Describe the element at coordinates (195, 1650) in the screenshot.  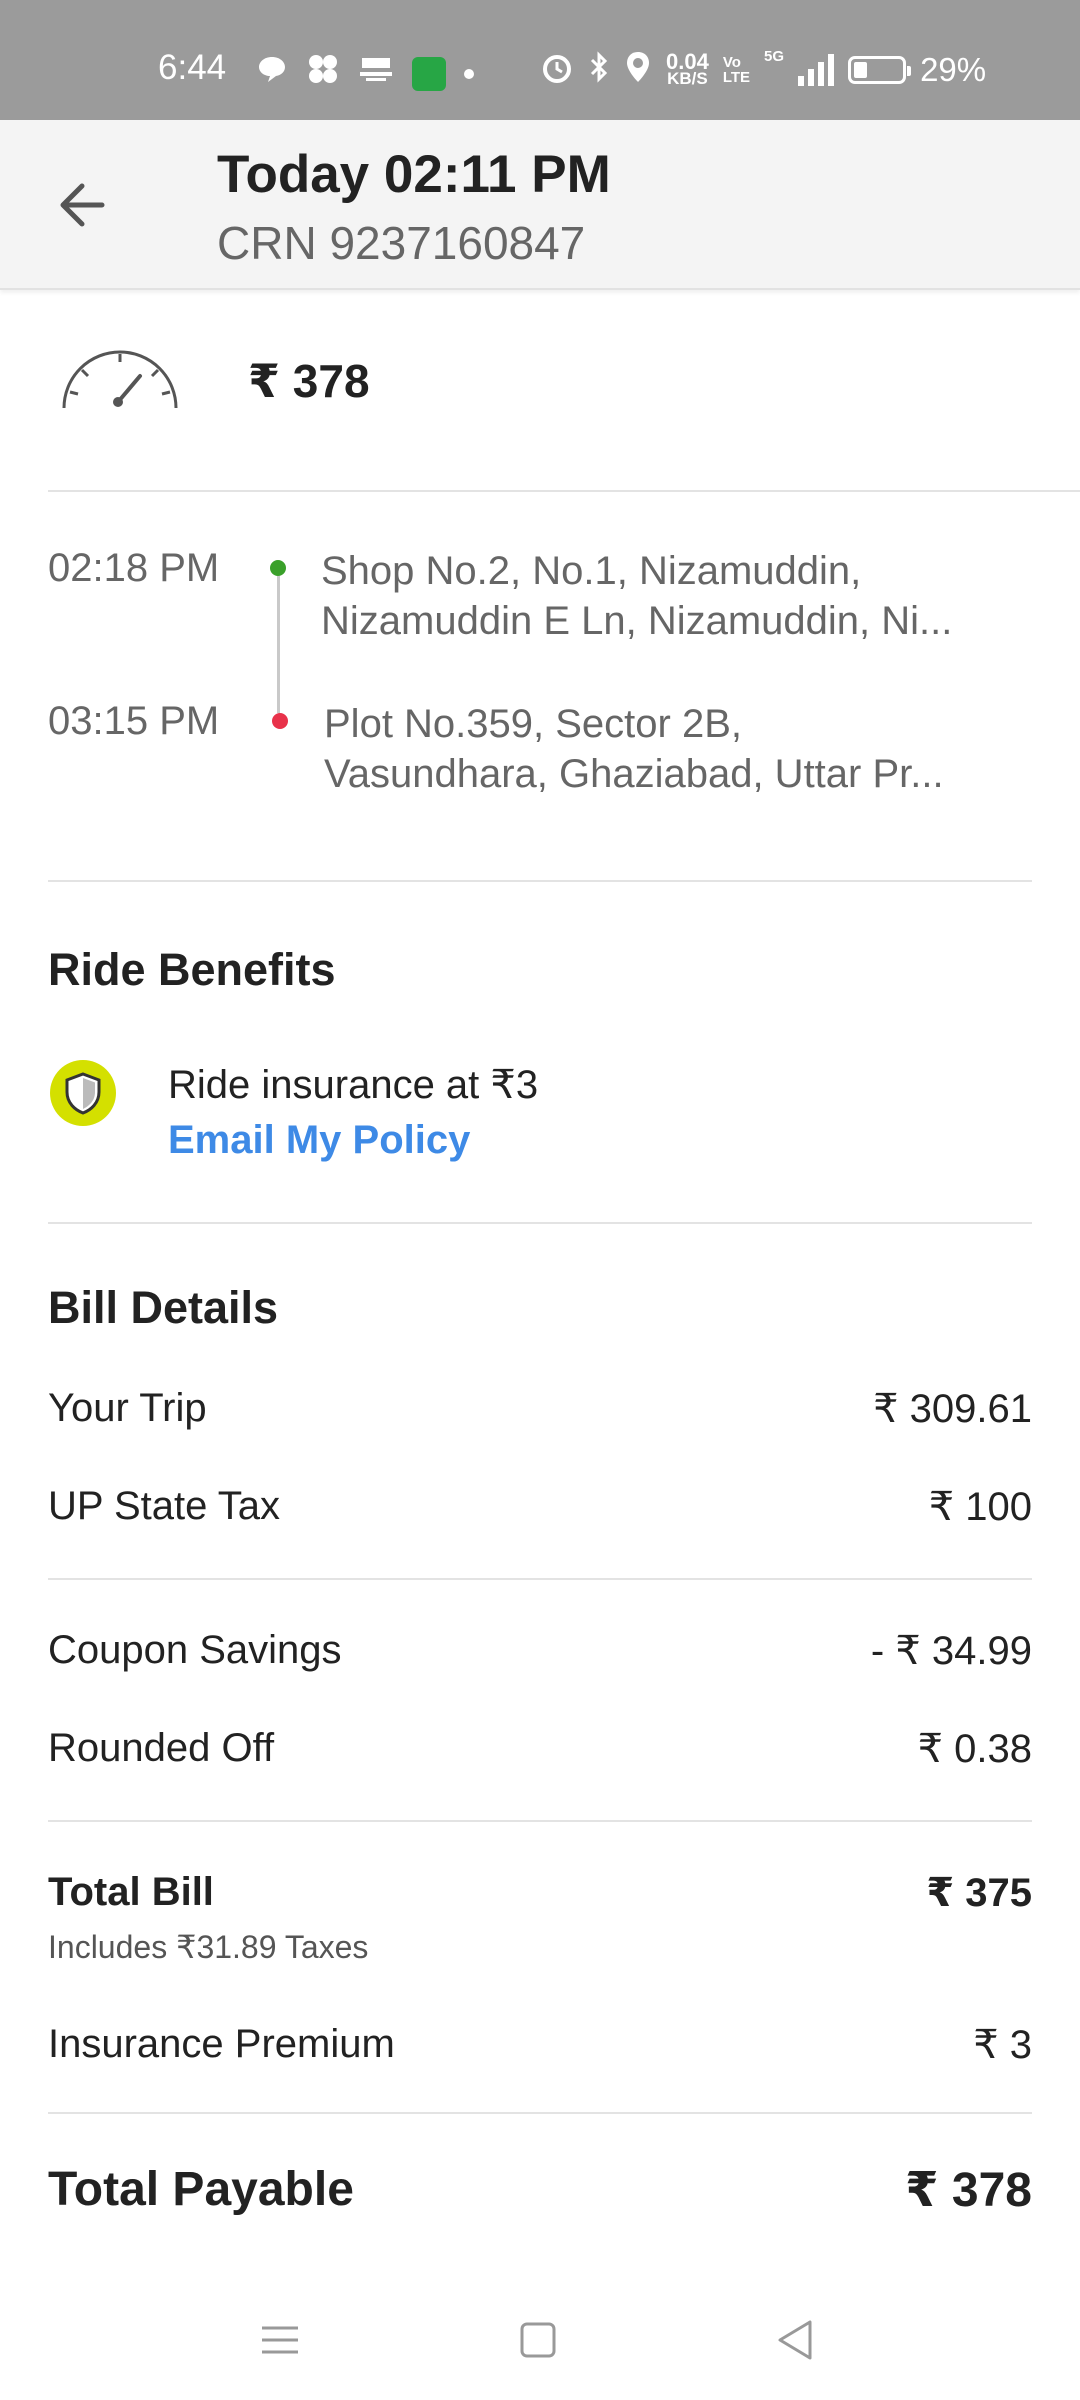
I see `coupon-savings-label: Coupon Savings` at that location.